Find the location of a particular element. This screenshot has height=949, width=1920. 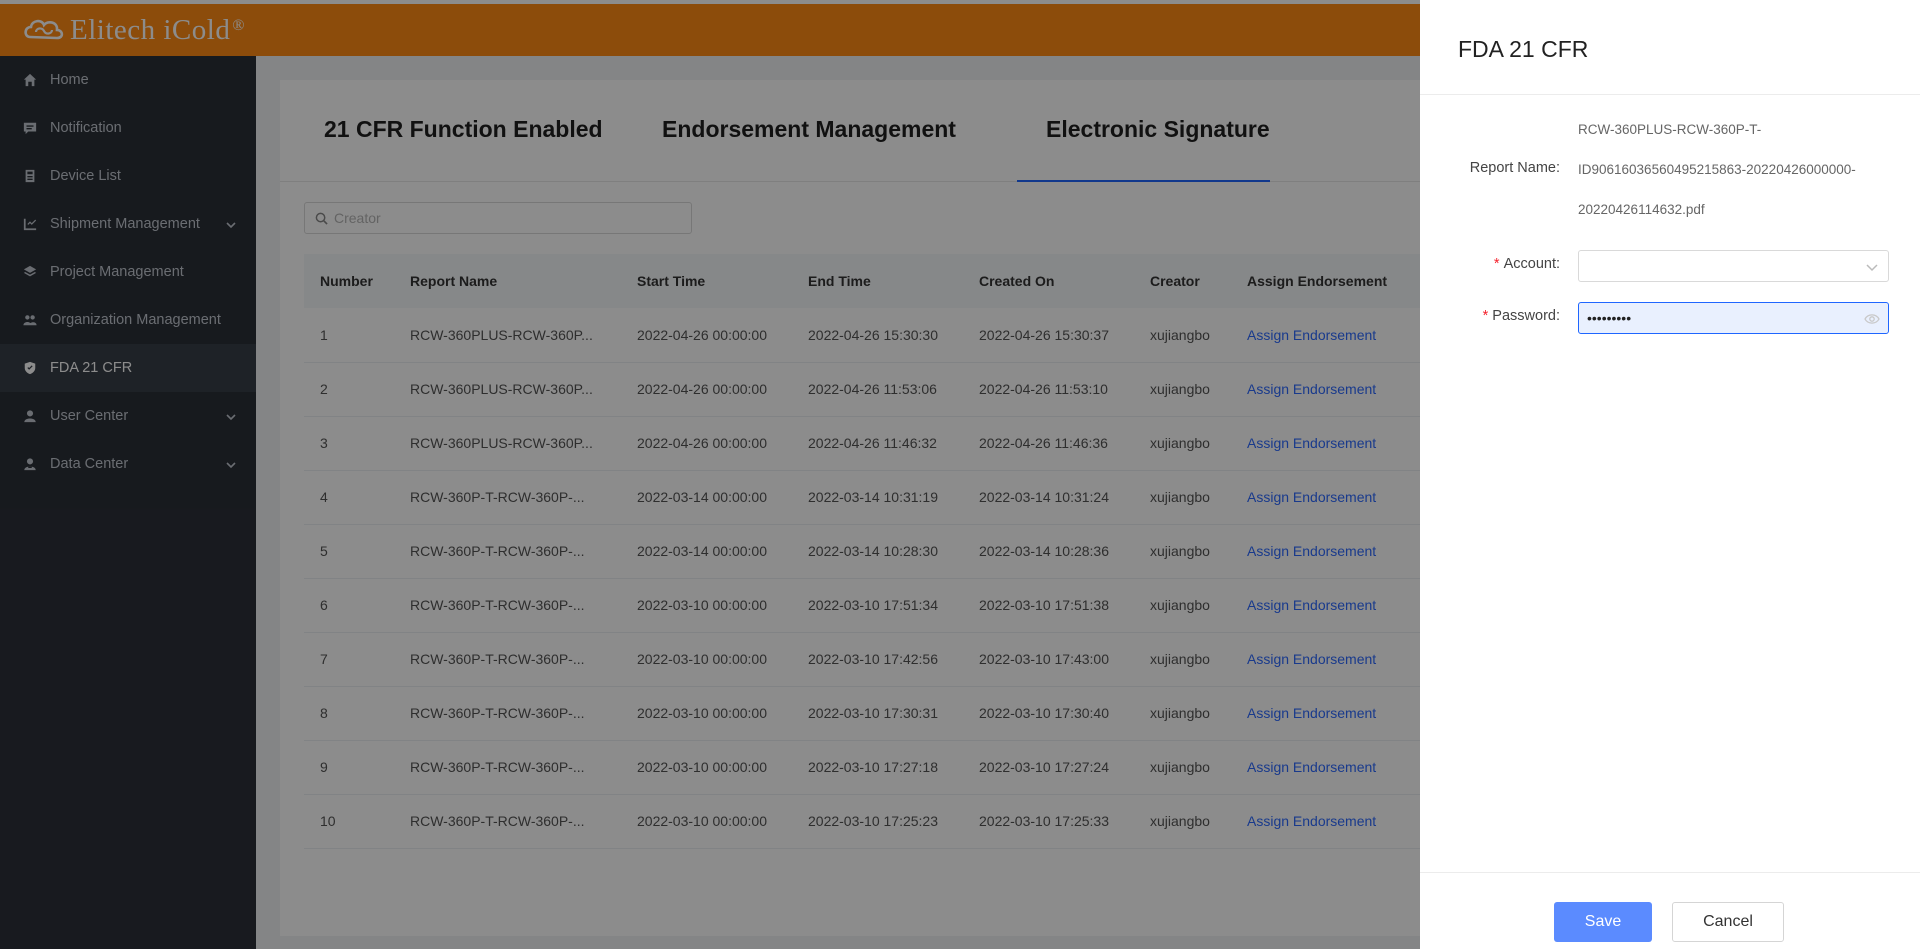

eye-icon is located at coordinates (1872, 318).